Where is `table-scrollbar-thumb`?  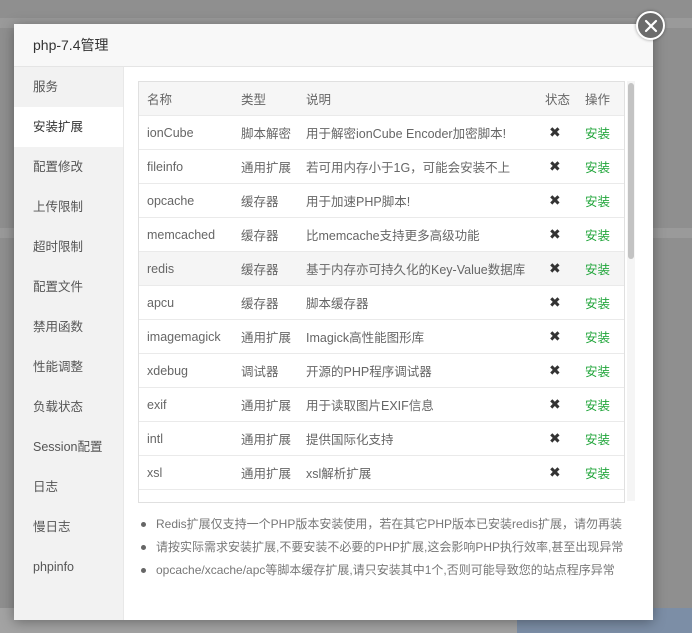
table-scrollbar-thumb is located at coordinates (631, 171).